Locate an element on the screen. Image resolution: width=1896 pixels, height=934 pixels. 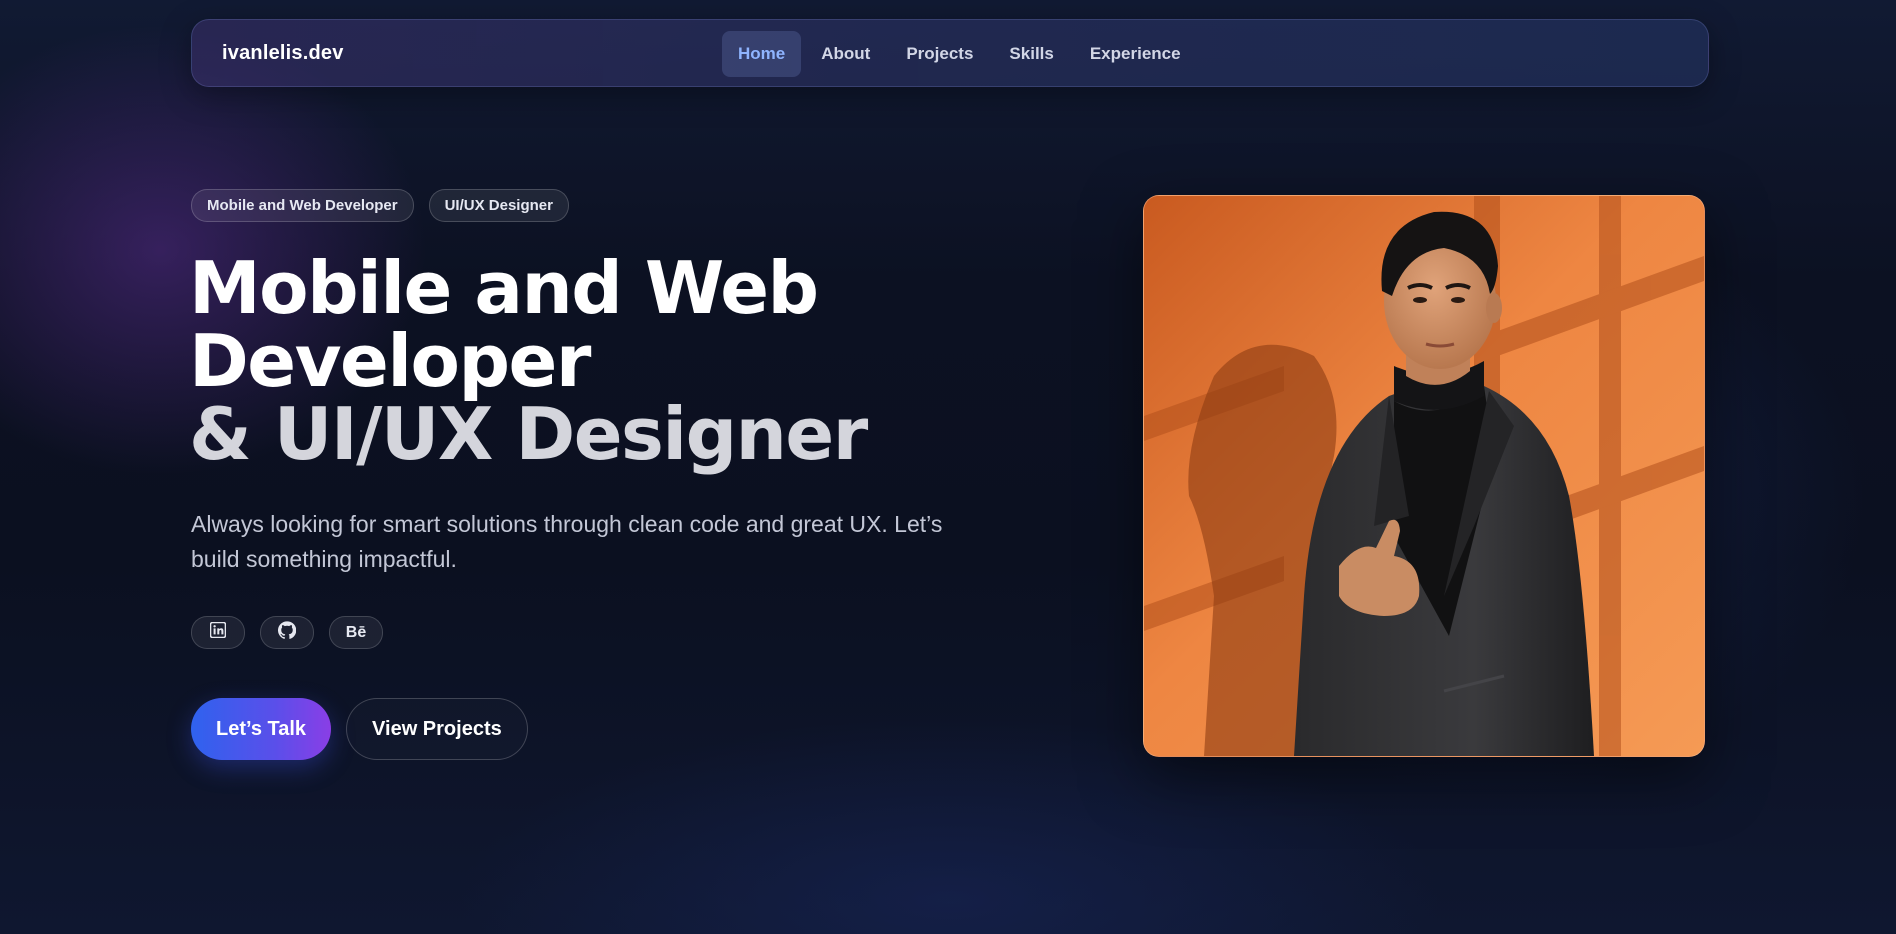
social-links: Bē is located at coordinates (287, 632).